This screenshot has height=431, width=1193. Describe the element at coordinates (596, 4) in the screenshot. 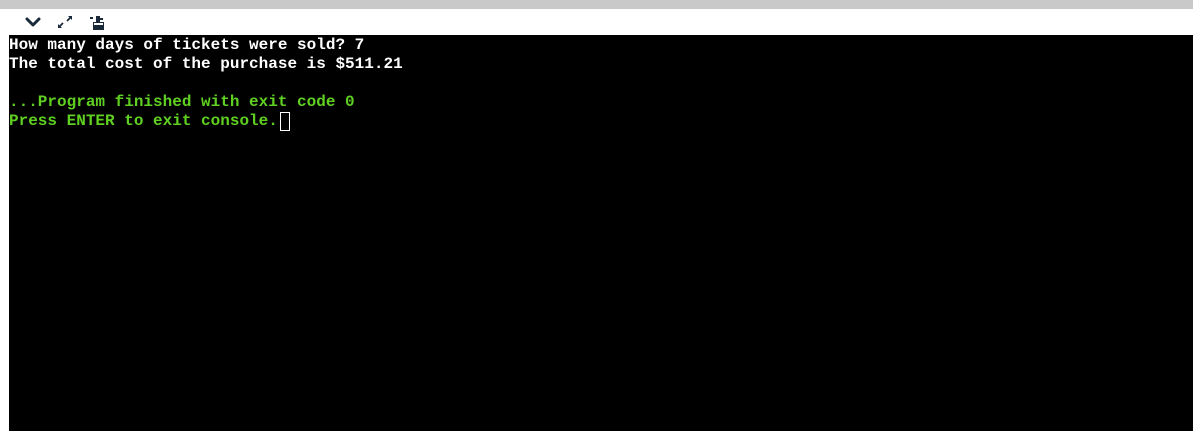

I see `window-top-border` at that location.